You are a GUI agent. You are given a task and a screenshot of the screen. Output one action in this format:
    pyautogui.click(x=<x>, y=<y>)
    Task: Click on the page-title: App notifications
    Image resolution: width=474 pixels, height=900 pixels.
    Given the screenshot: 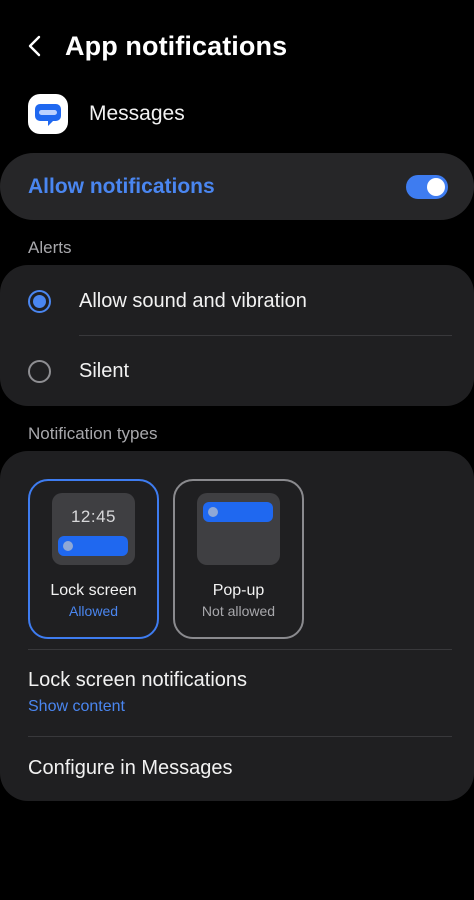 What is the action you would take?
    pyautogui.click(x=176, y=45)
    